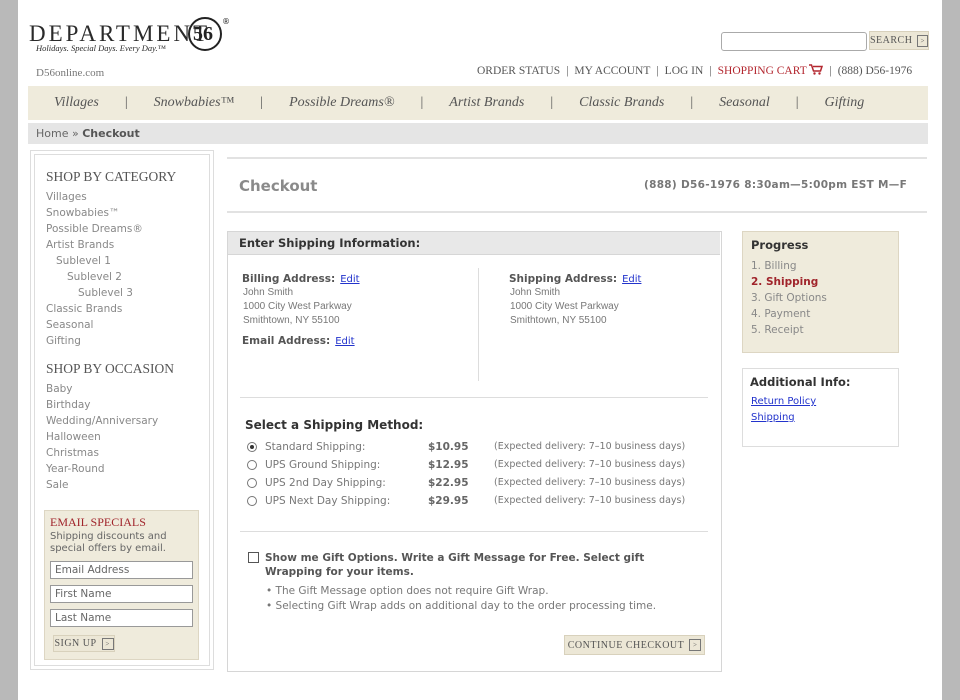 This screenshot has height=700, width=960. What do you see at coordinates (291, 320) in the screenshot?
I see `billing-city: Smithtown, NY 55100` at bounding box center [291, 320].